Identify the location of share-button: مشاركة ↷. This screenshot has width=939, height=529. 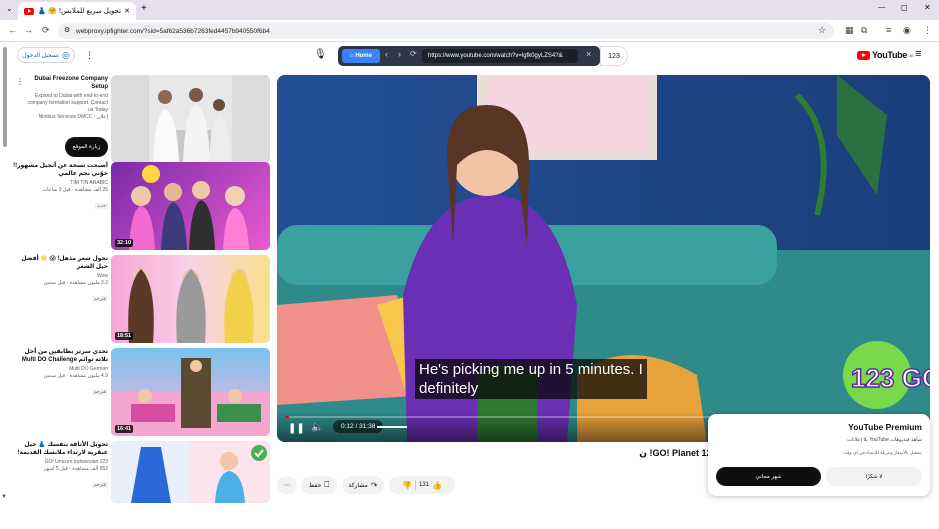
(363, 485).